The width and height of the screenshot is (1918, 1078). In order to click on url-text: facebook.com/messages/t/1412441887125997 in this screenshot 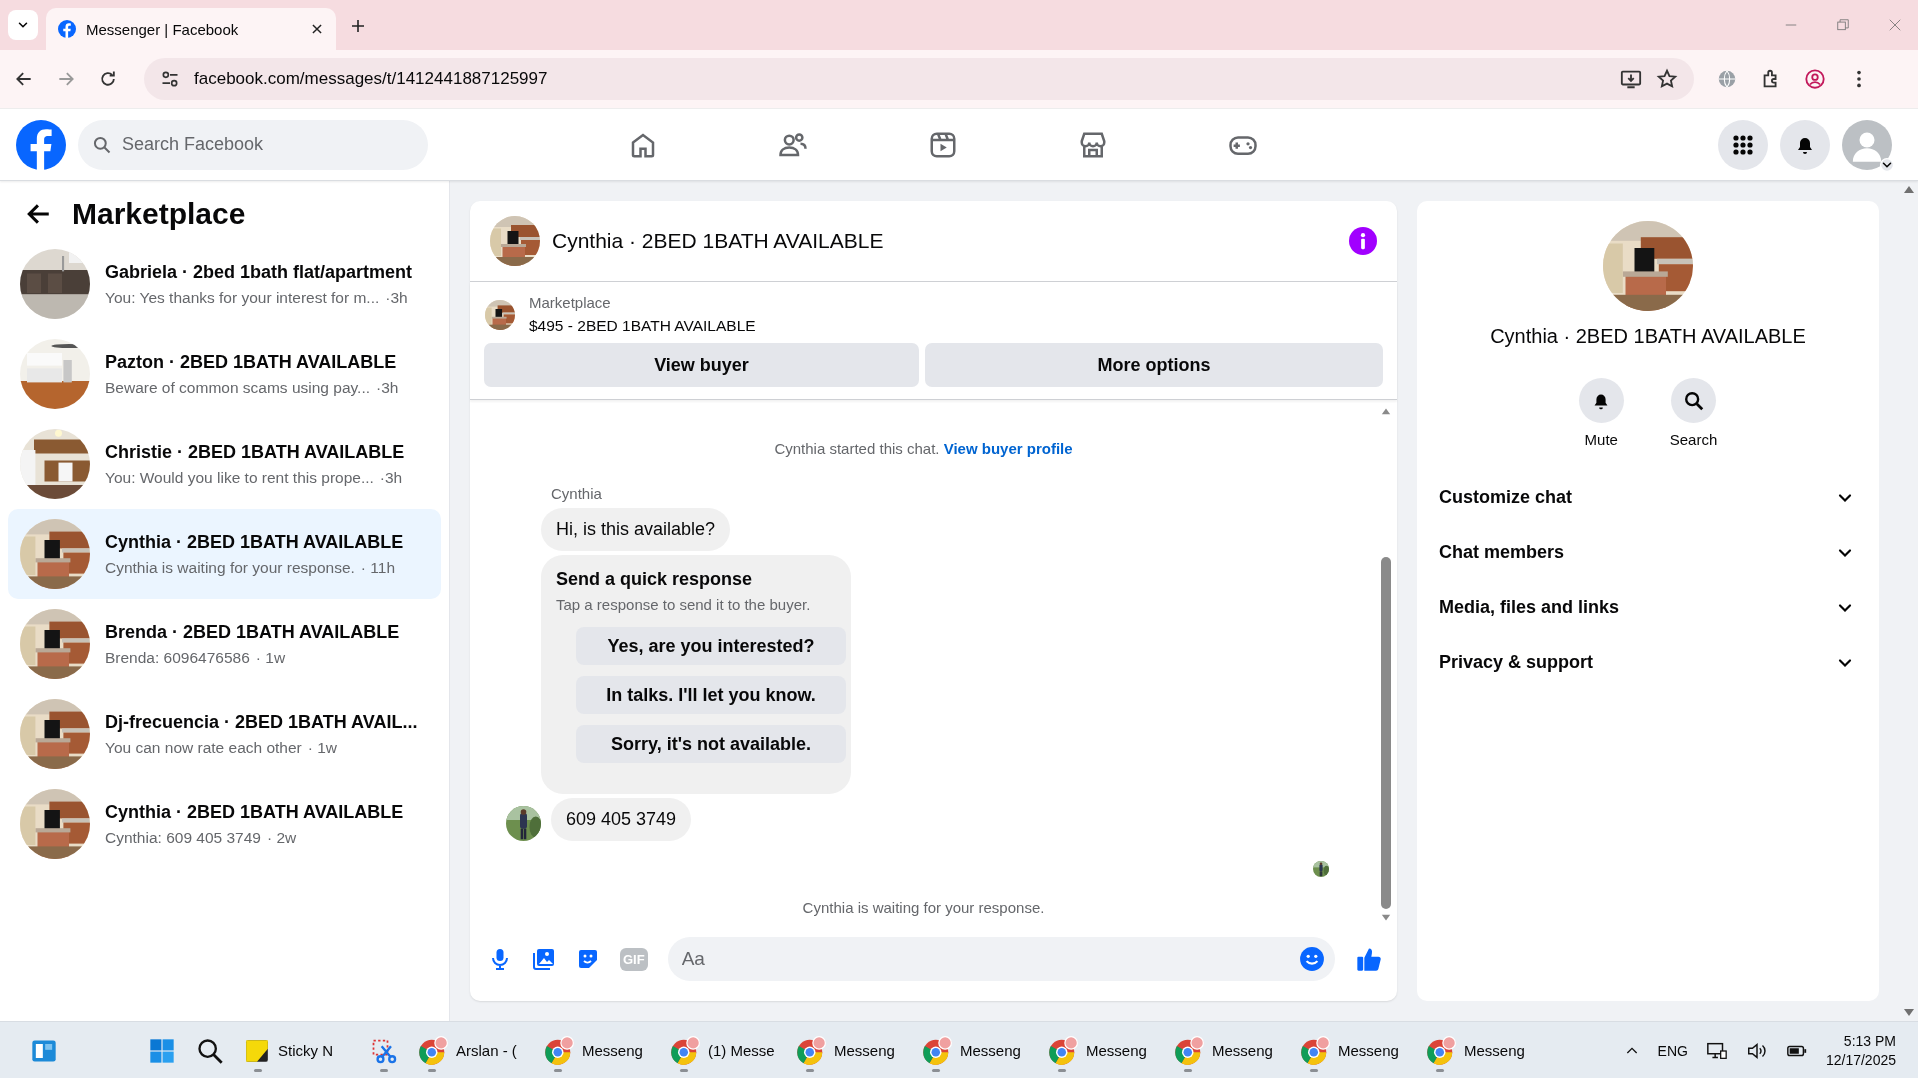, I will do `click(371, 79)`.